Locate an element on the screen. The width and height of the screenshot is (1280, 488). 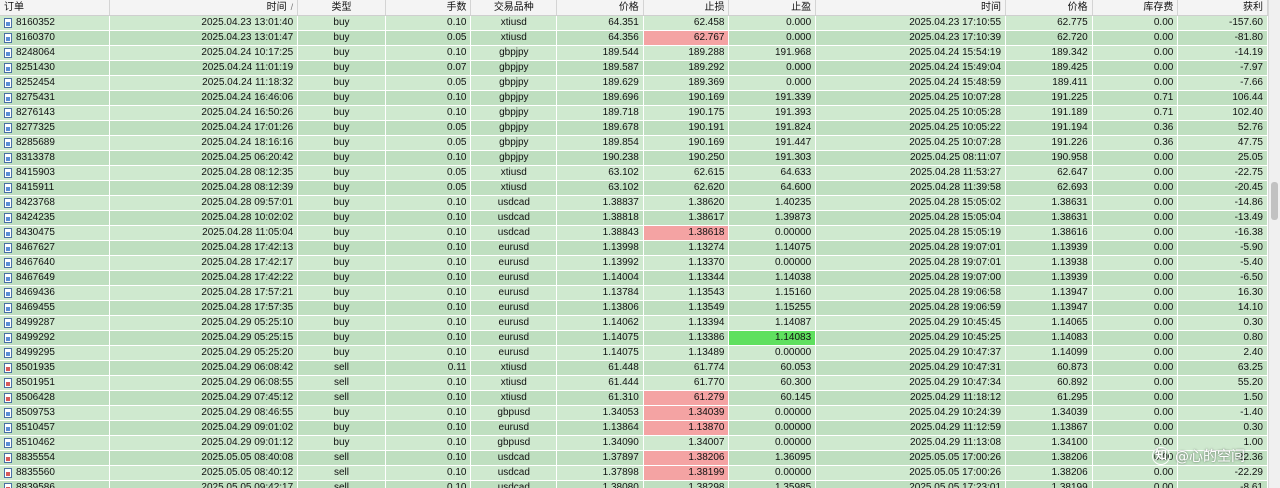
cell-open-price: 64.356 is located at coordinates (600, 38).